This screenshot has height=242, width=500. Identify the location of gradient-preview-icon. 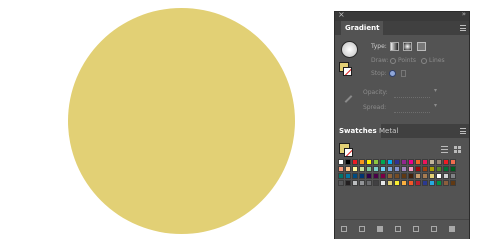
(349, 49).